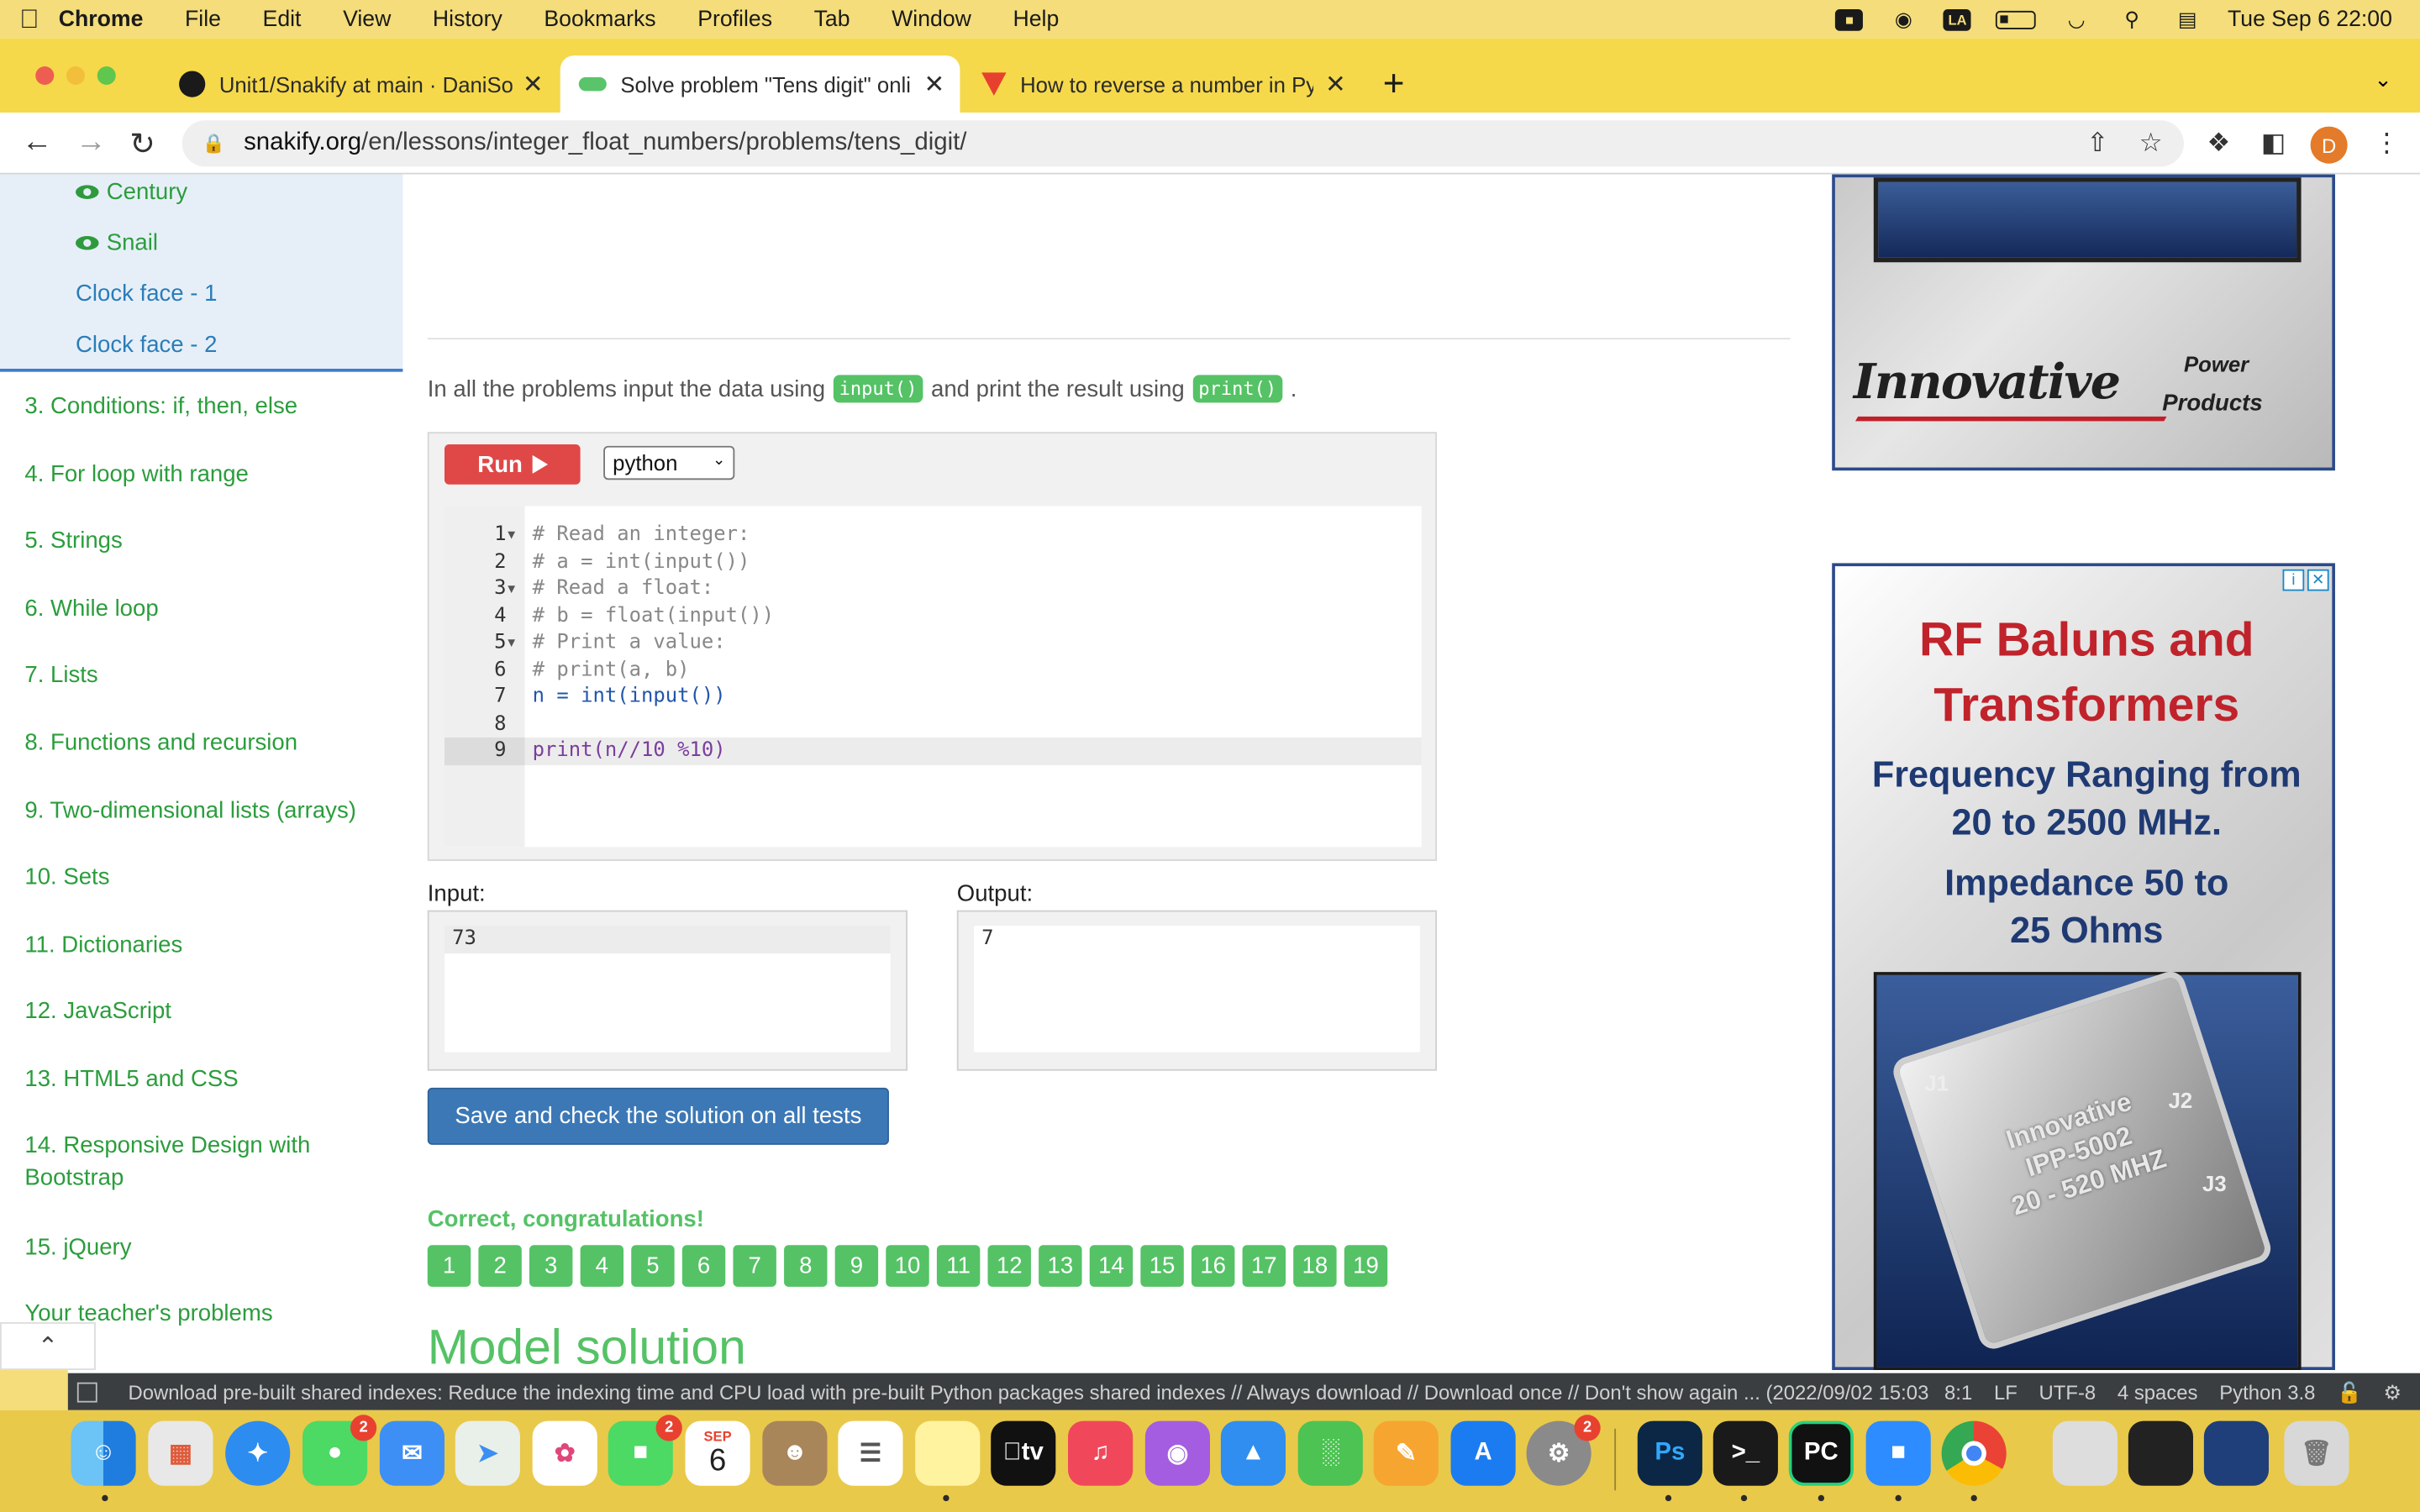  Describe the element at coordinates (1177, 1453) in the screenshot. I see `podcasts-icon: ◉` at that location.